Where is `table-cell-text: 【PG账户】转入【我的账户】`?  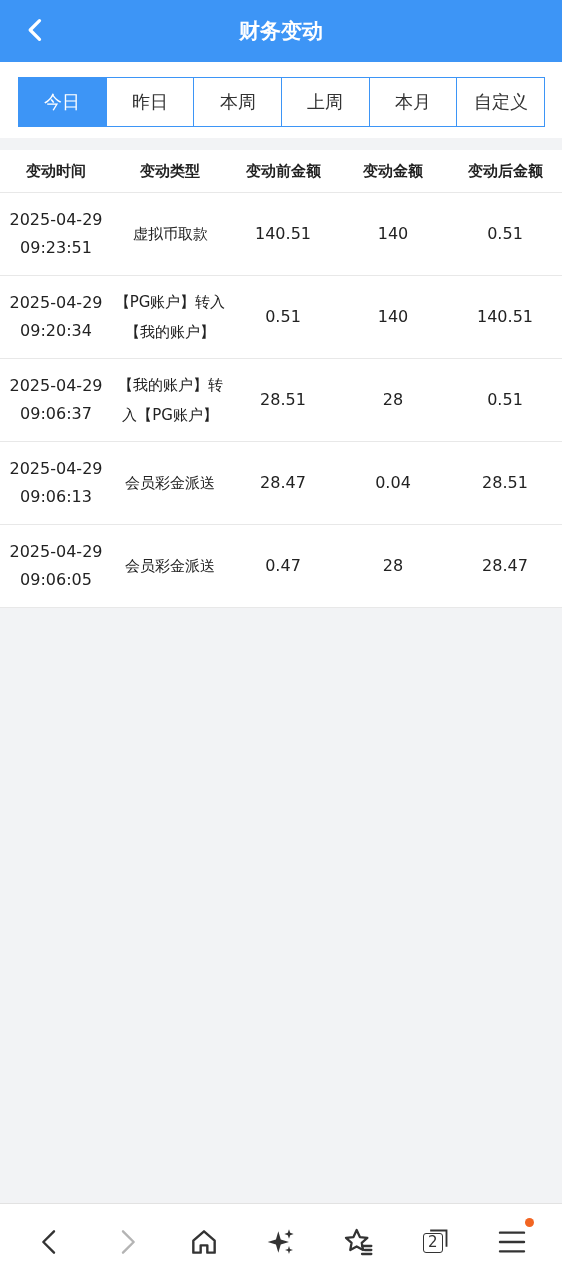
table-cell-text: 【PG账户】转入【我的账户】 is located at coordinates (170, 317).